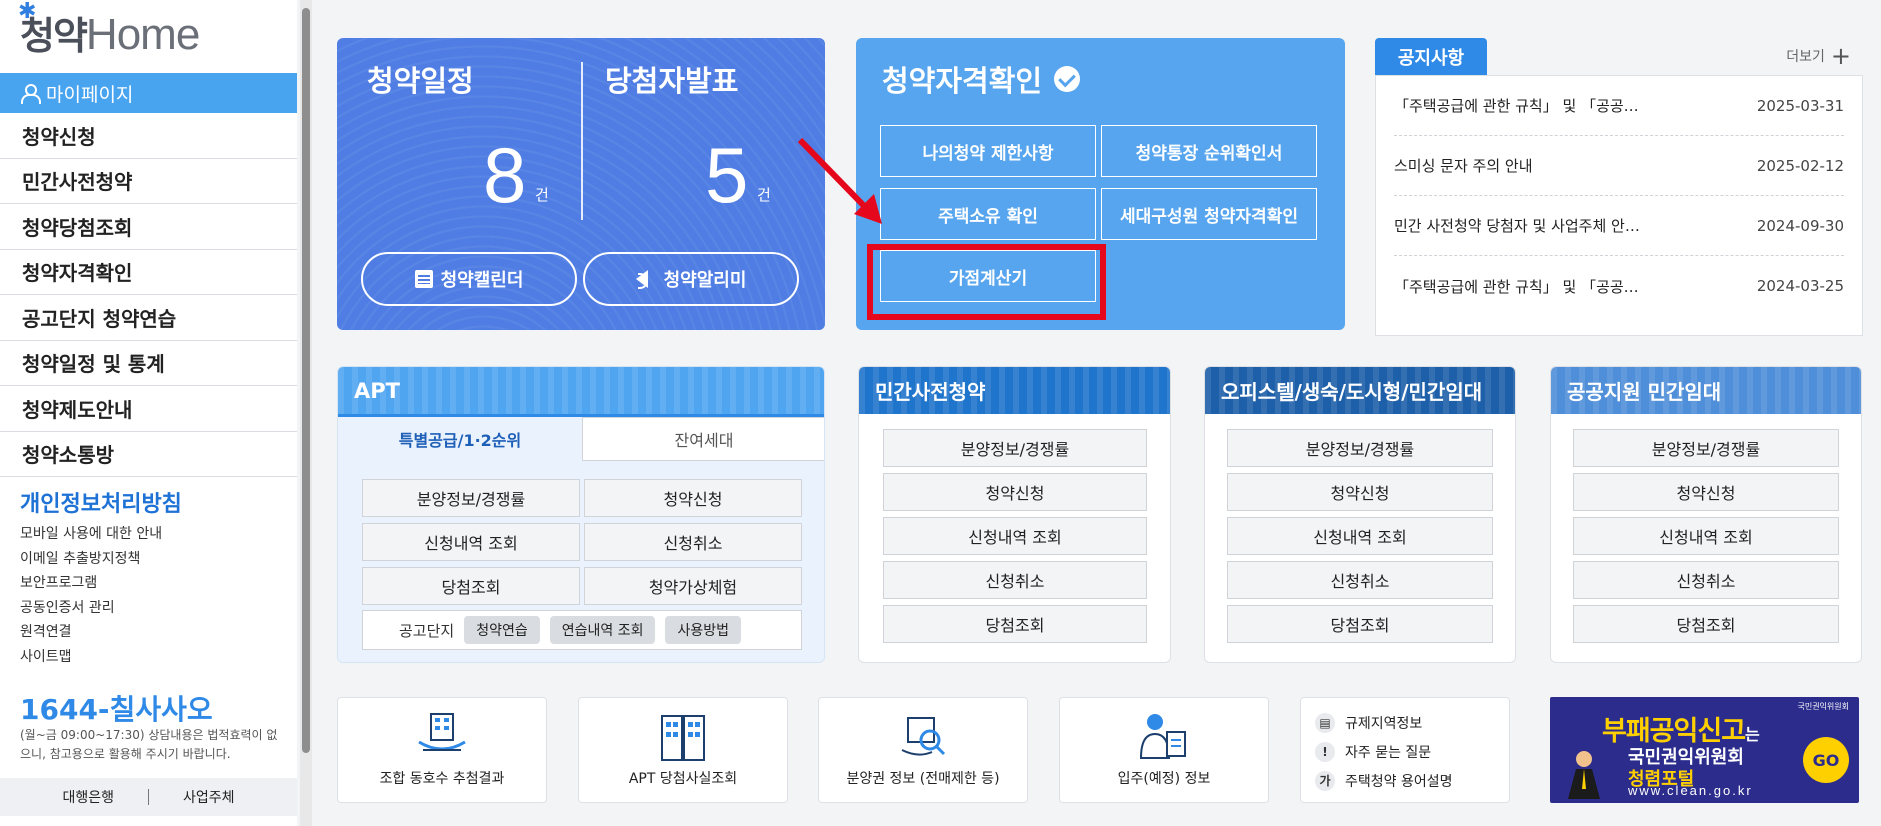 Image resolution: width=1881 pixels, height=826 pixels. What do you see at coordinates (1164, 750) in the screenshot?
I see `quick-move-in: 입주(예정) 정보` at bounding box center [1164, 750].